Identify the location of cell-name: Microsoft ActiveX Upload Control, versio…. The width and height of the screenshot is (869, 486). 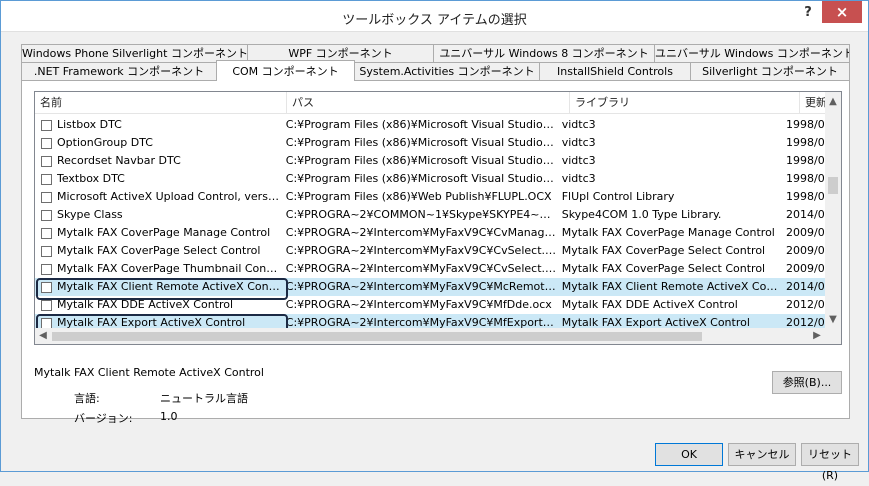
(158, 197).